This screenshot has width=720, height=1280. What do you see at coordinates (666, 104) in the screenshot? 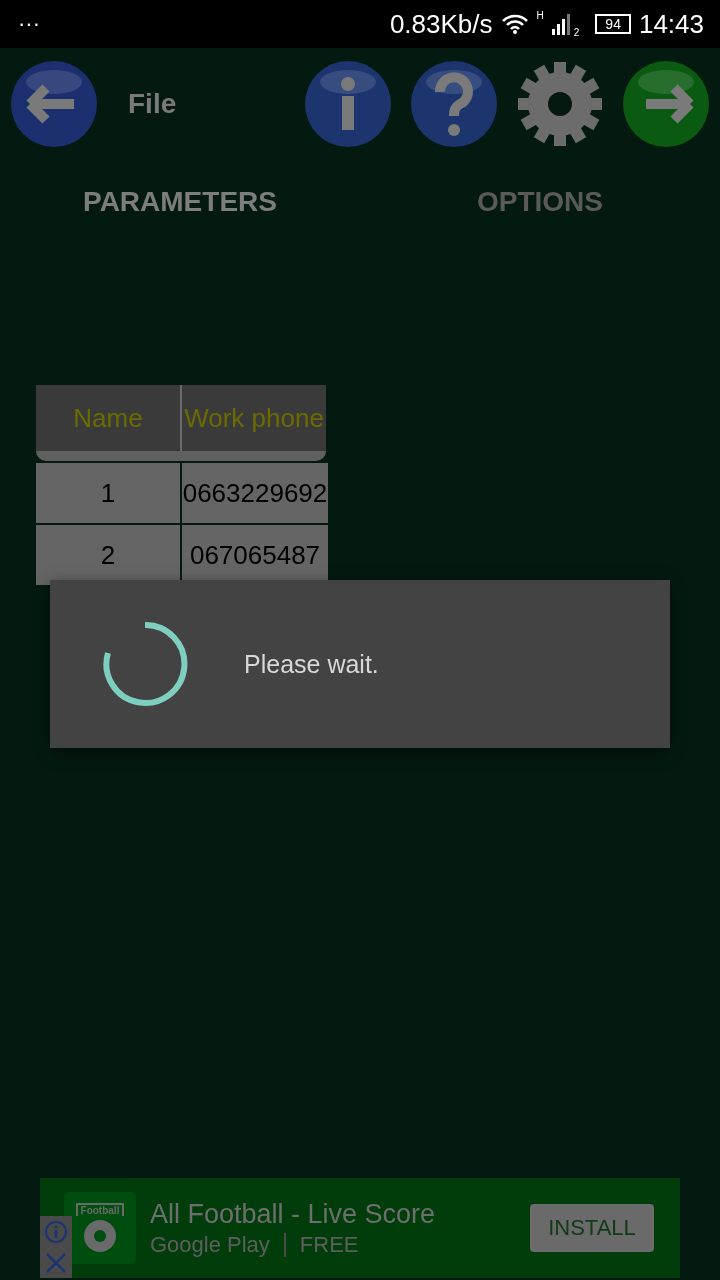
I see `next-button` at bounding box center [666, 104].